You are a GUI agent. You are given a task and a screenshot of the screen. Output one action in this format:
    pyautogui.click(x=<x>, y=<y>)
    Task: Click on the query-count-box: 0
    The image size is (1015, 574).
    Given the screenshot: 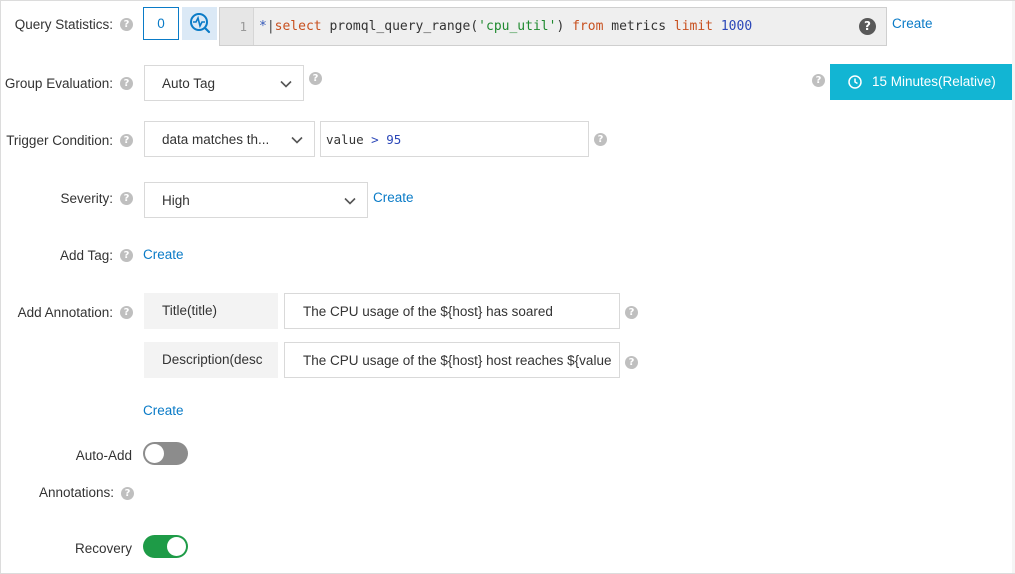 What is the action you would take?
    pyautogui.click(x=161, y=23)
    